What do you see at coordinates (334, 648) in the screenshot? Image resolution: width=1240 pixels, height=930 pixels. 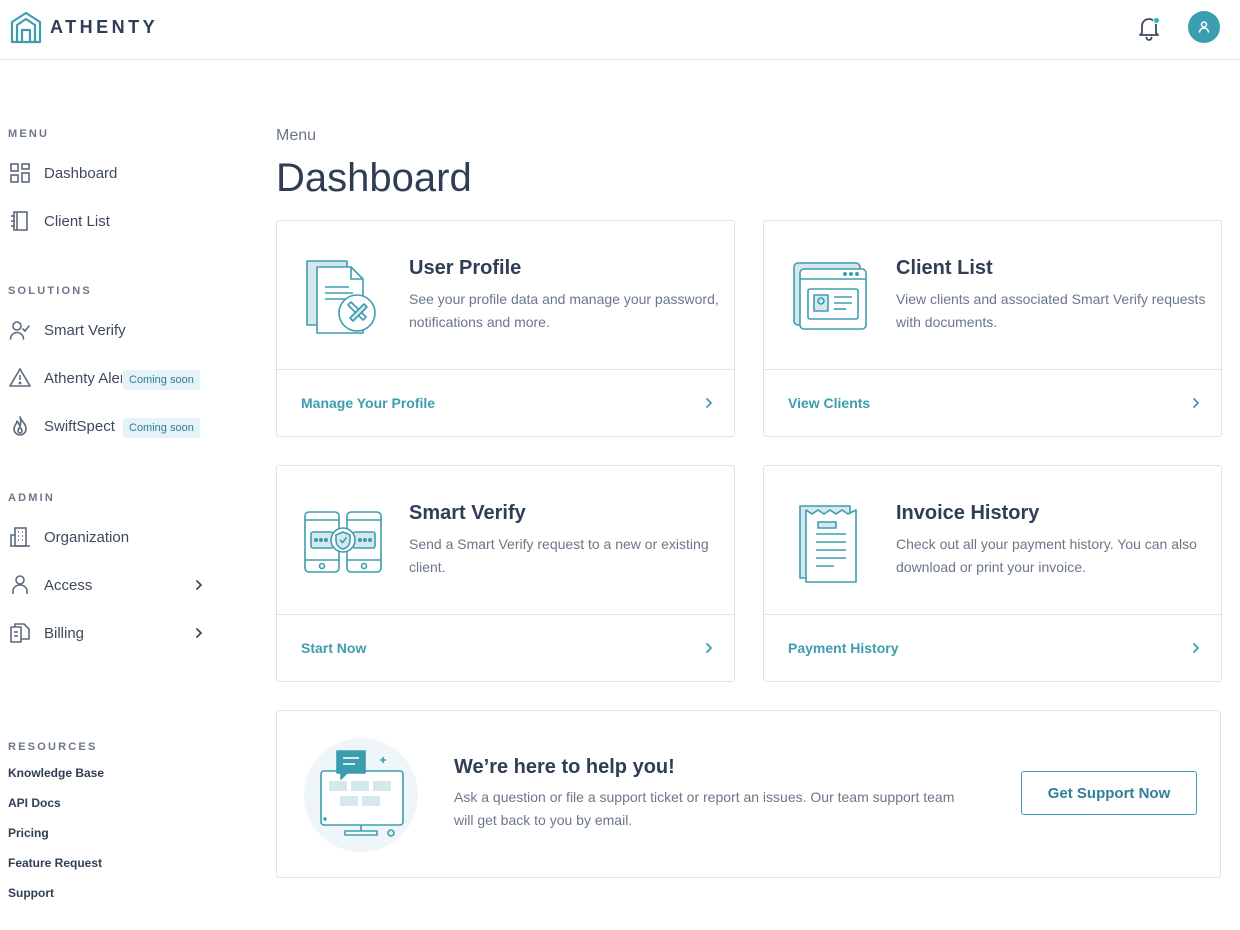 I see `card-link-label: Start Now` at bounding box center [334, 648].